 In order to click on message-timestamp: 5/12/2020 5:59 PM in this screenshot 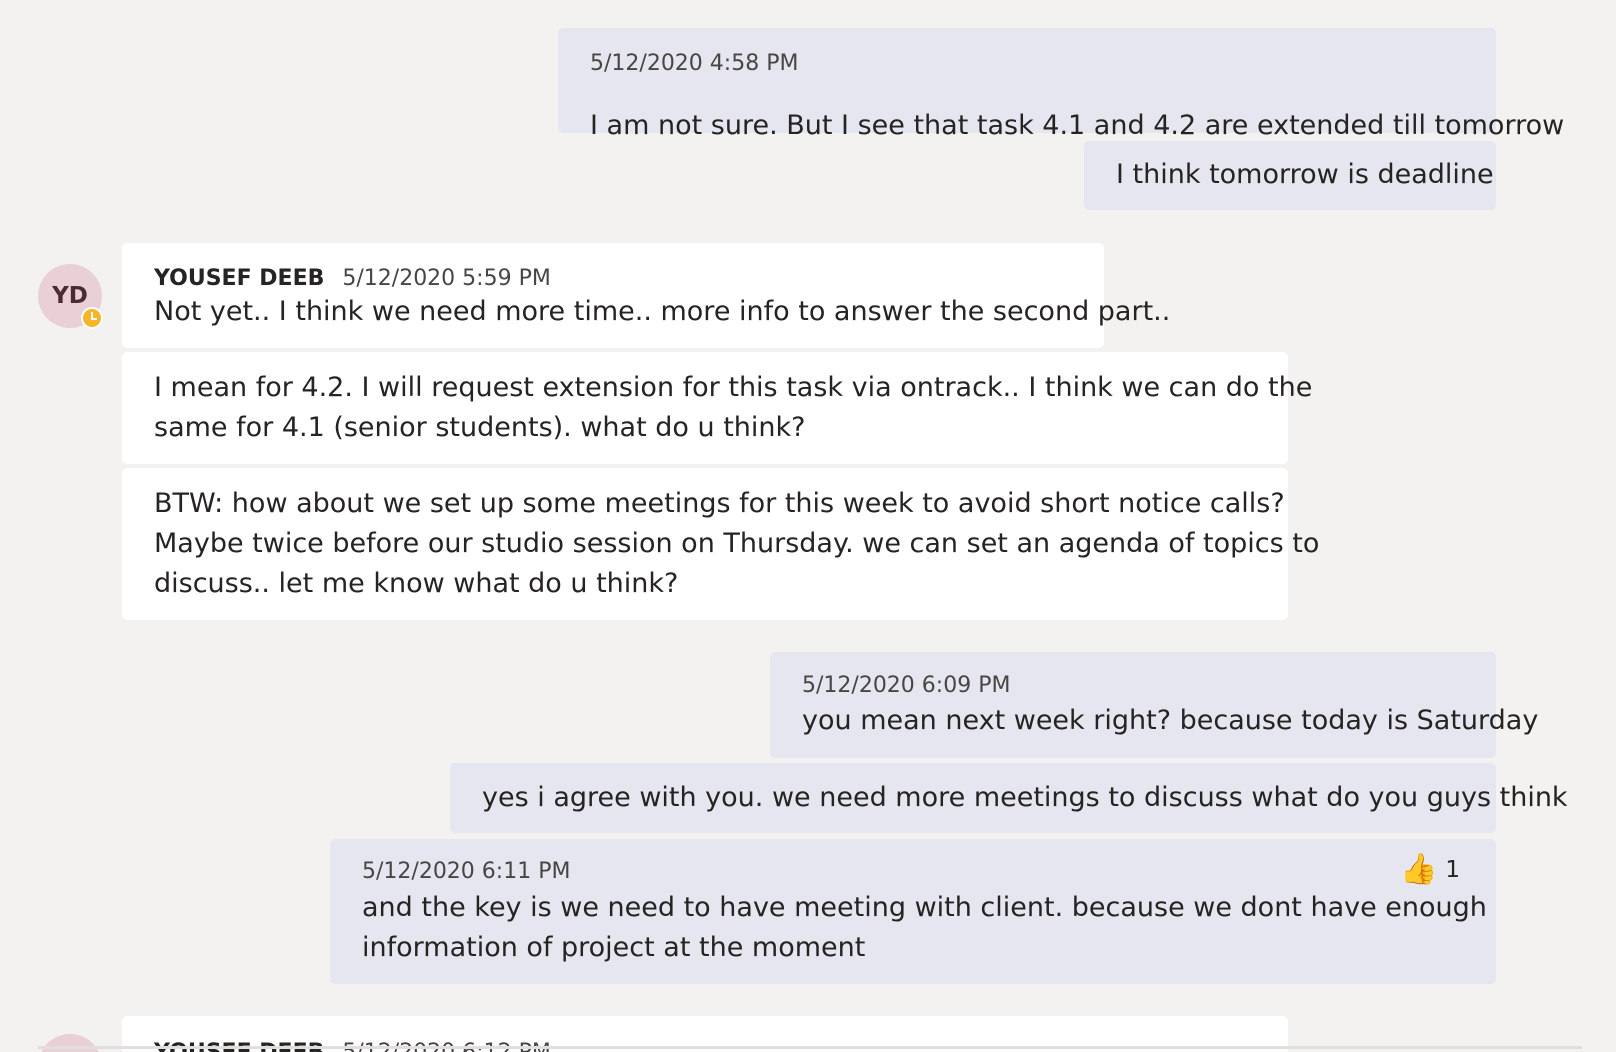, I will do `click(446, 278)`.